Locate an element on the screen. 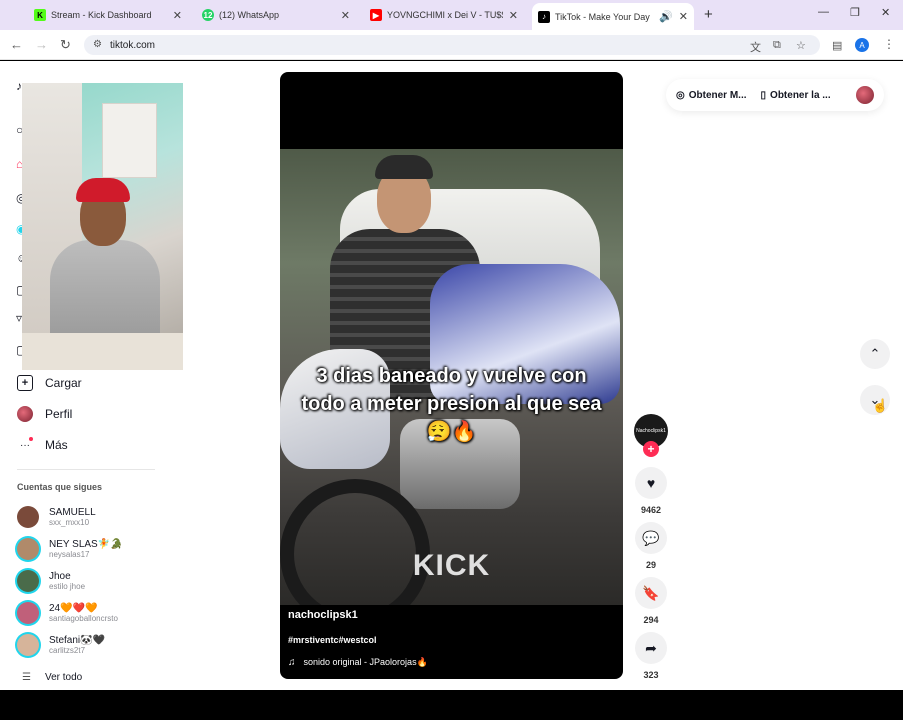  follow-button: + is located at coordinates (651, 449).